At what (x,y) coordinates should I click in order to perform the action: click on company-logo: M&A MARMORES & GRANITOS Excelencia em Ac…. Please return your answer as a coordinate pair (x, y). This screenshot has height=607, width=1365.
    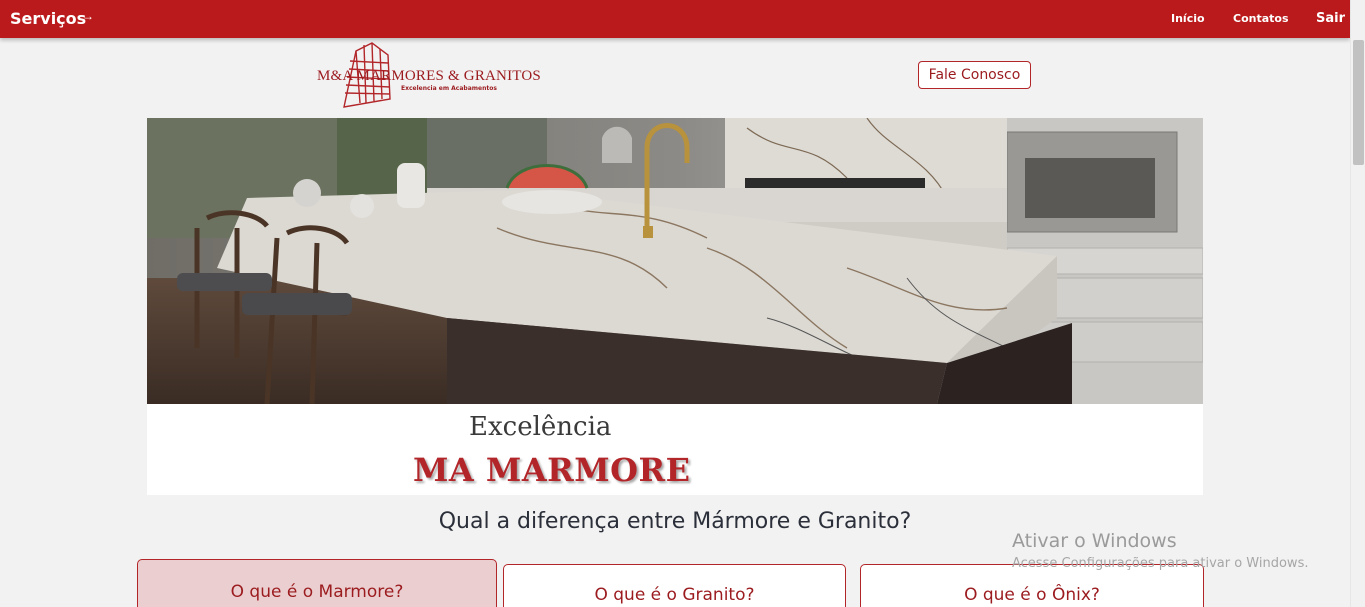
    Looking at the image, I should click on (428, 75).